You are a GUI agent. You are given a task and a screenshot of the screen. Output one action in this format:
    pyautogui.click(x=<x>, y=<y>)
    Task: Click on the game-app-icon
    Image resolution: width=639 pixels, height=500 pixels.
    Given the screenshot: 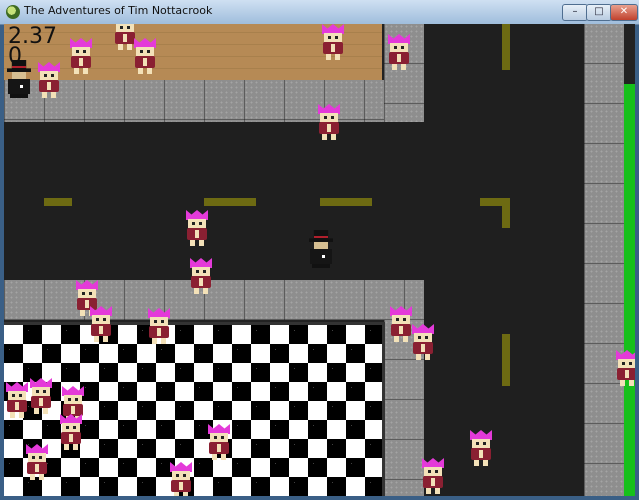 What is the action you would take?
    pyautogui.click(x=13, y=12)
    